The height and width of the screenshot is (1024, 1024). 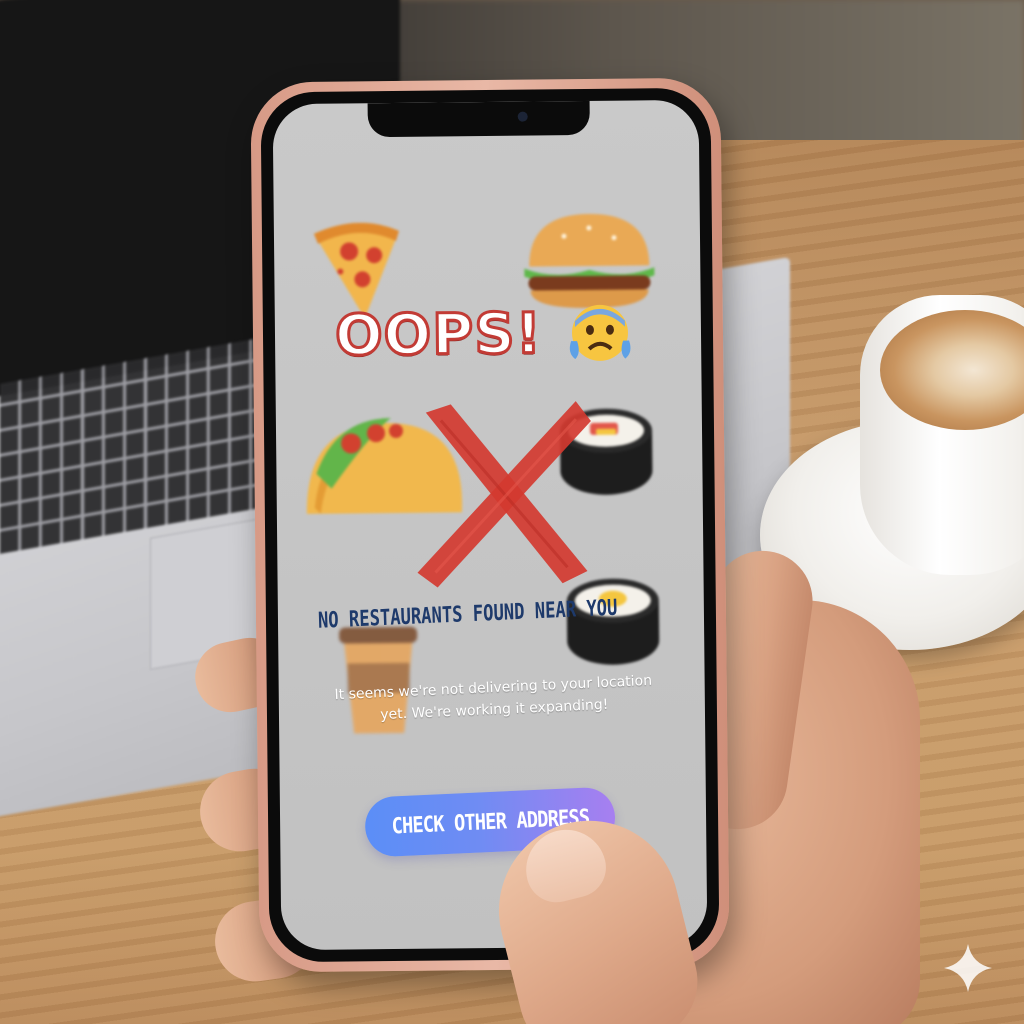 I want to click on no-restaurants-headline: NO RESTAURANTS FOUND NEAR YOU, so click(x=467, y=614).